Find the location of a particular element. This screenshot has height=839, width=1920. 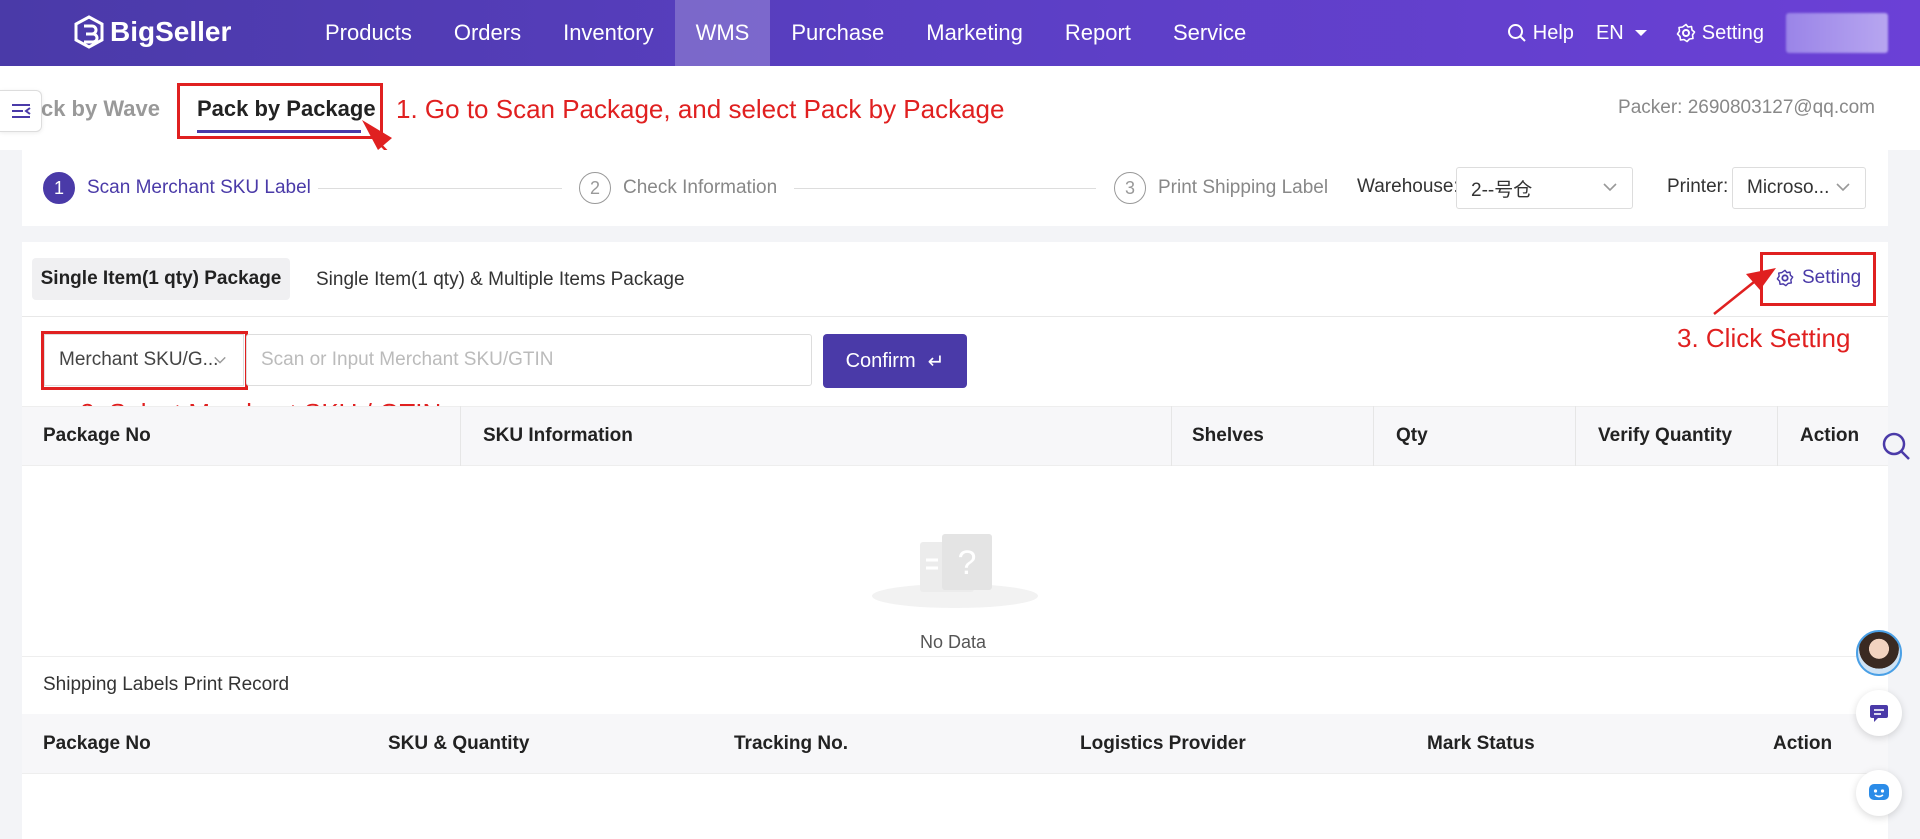

nav-right: Help EN Setting is located at coordinates (1713, 33).